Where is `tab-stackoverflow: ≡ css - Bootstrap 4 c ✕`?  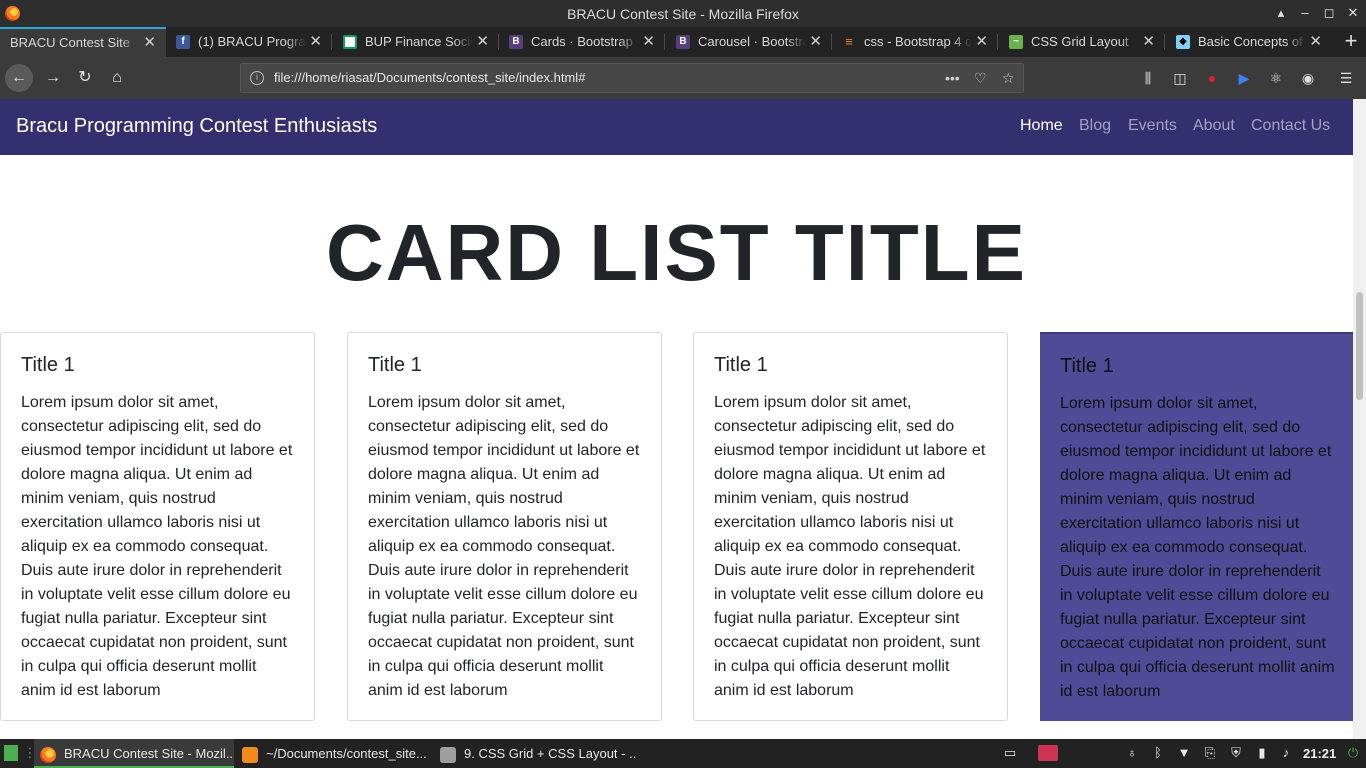 tab-stackoverflow: ≡ css - Bootstrap 4 c ✕ is located at coordinates (915, 42).